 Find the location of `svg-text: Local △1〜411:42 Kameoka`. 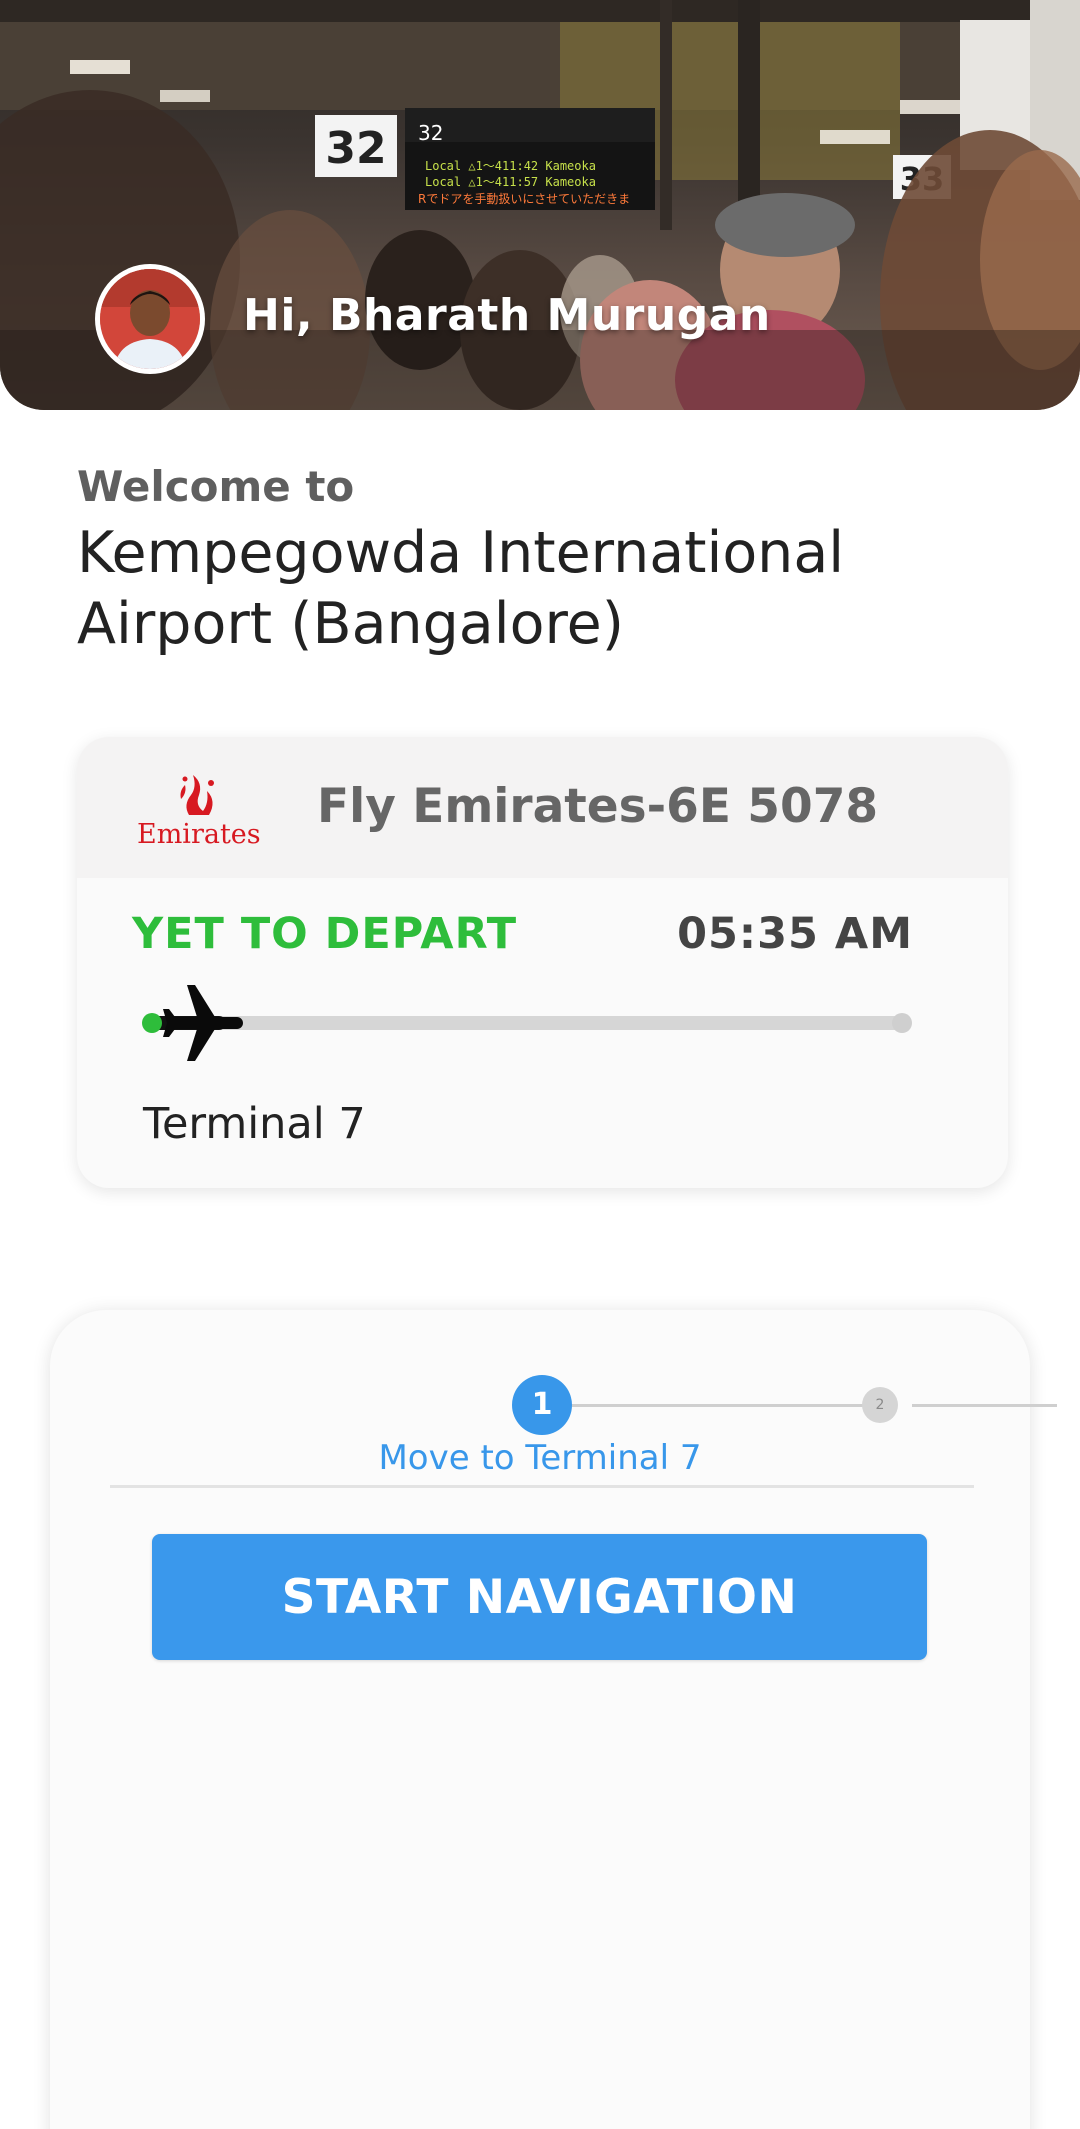

svg-text: Local △1〜411:42 Kameoka is located at coordinates (510, 166).